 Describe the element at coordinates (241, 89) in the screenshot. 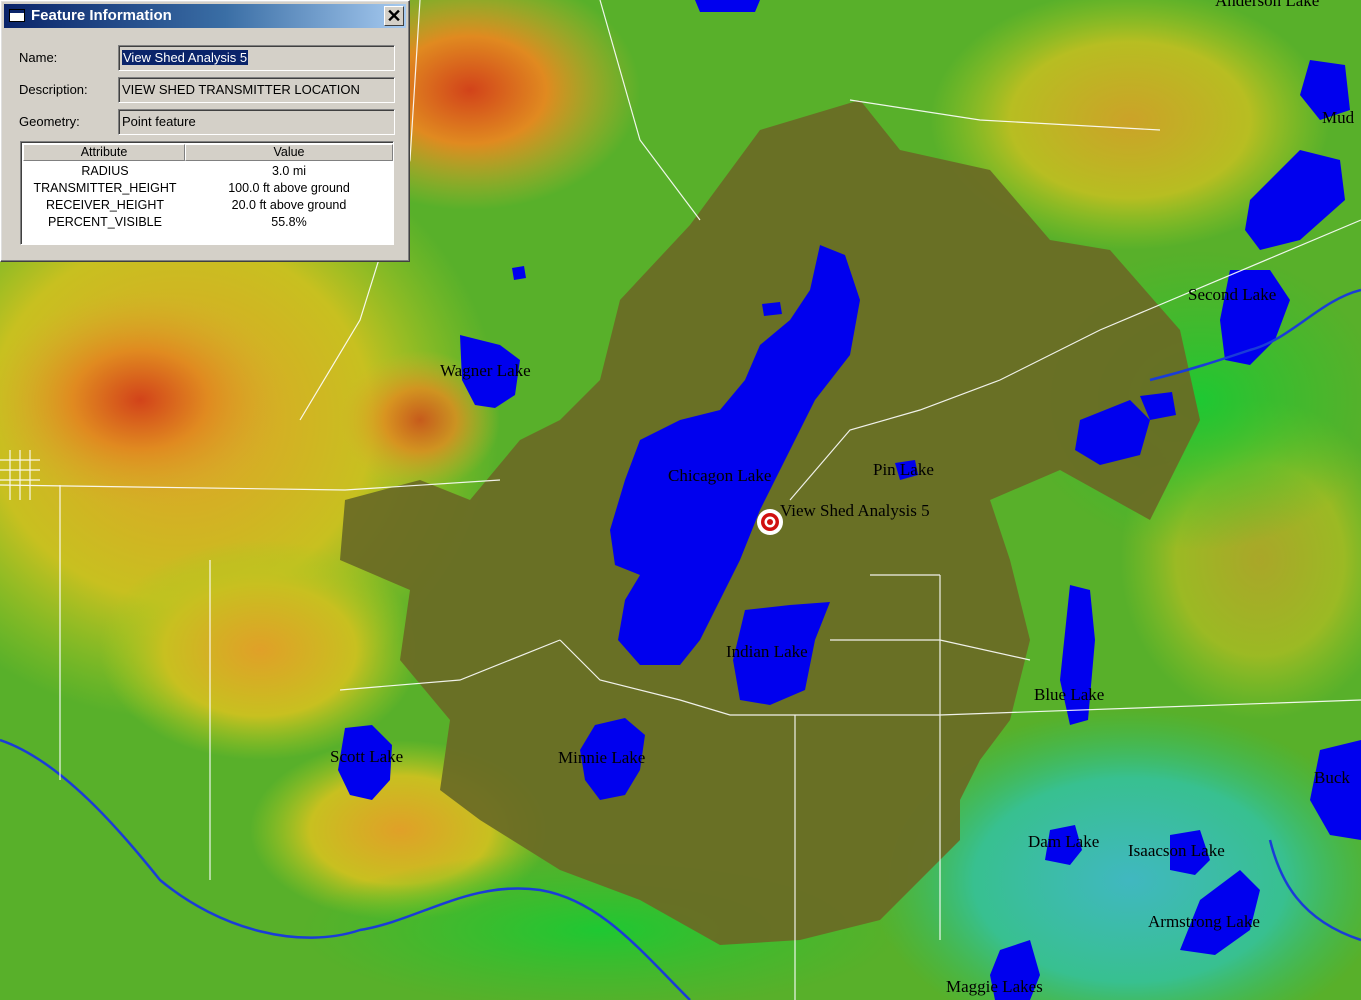

I see `description-value: VIEW SHED TRANSMITTER LOCATION` at that location.